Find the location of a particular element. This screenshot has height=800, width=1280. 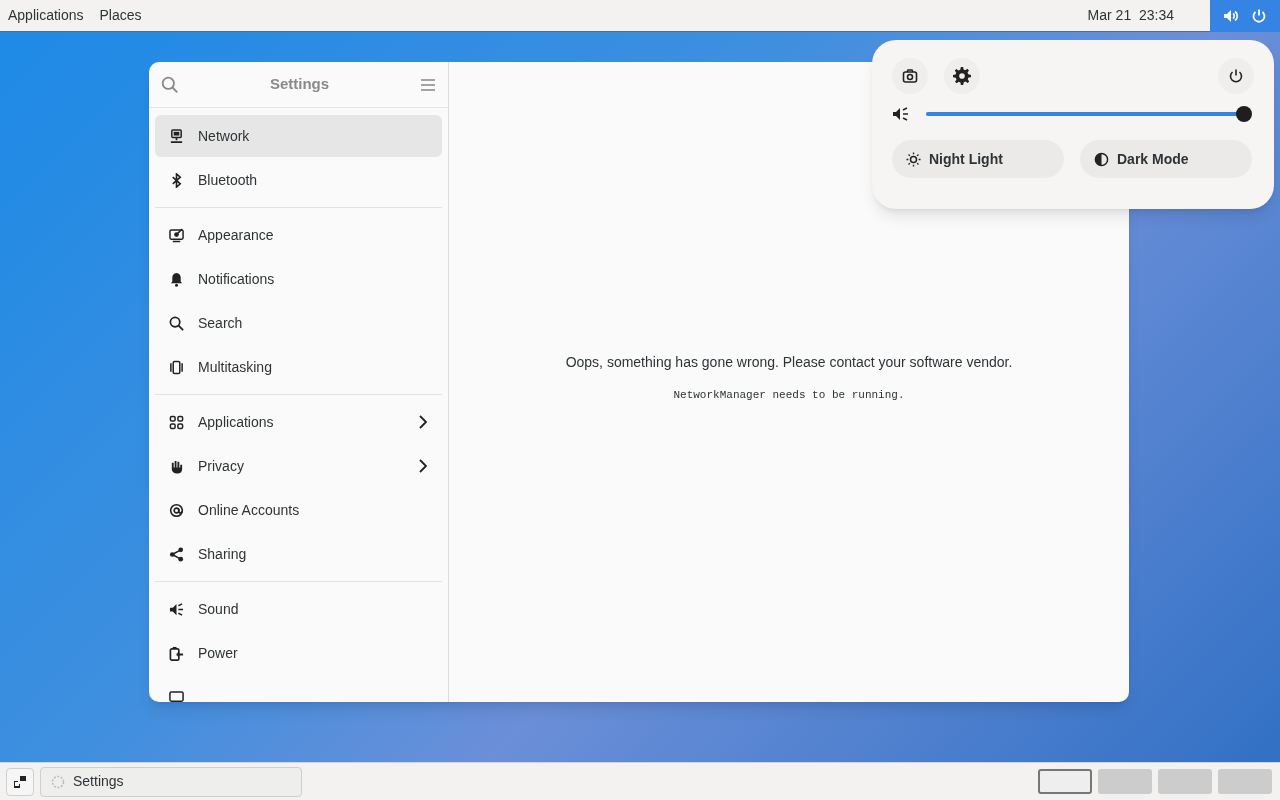

sun-icon is located at coordinates (913, 159).